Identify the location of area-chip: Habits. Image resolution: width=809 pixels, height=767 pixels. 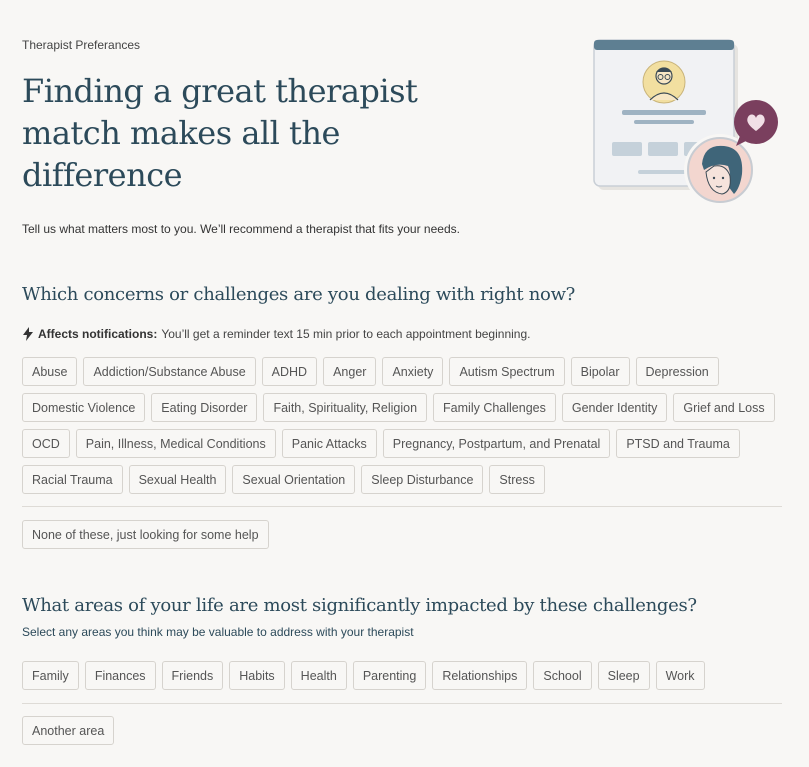
(257, 675).